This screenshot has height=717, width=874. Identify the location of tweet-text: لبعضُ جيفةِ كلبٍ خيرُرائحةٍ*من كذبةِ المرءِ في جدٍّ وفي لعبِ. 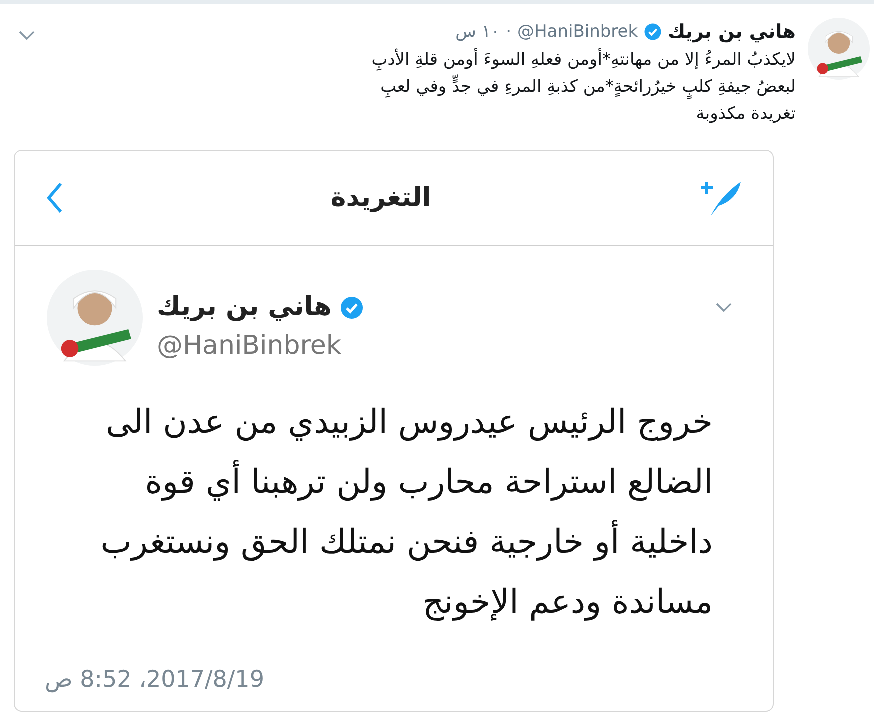
(588, 87).